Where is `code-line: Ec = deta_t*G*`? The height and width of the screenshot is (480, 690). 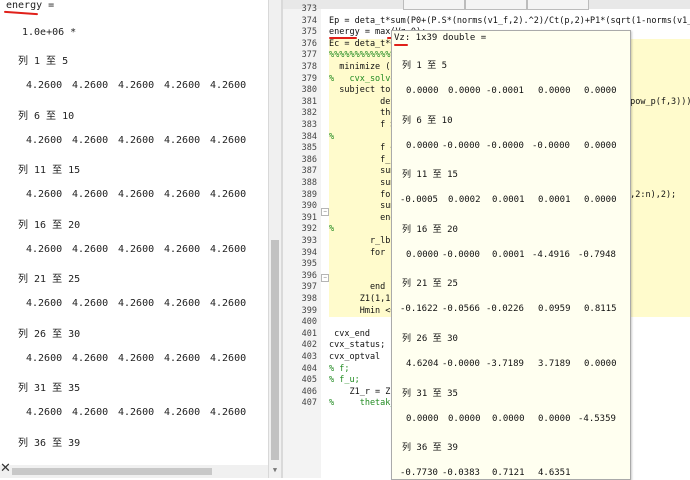 code-line: Ec = deta_t*G* is located at coordinates (365, 44).